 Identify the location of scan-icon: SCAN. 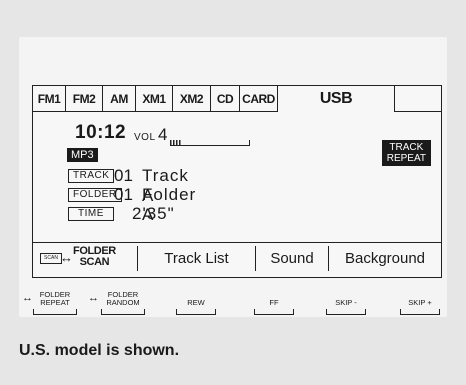
(51, 258).